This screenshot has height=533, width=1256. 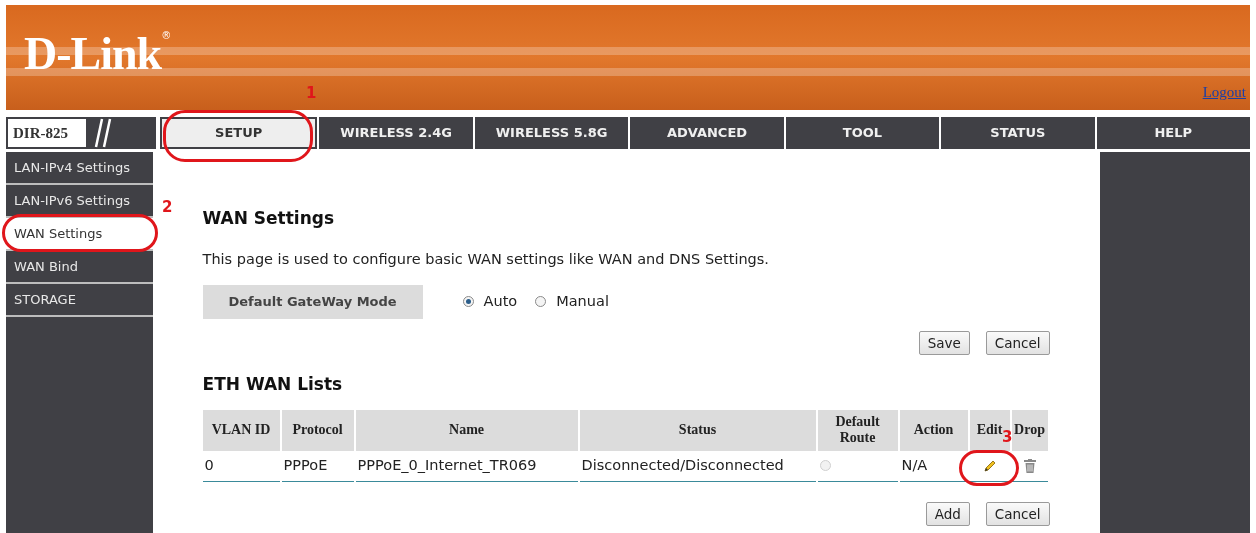 I want to click on logo: D-Link®, so click(x=98, y=54).